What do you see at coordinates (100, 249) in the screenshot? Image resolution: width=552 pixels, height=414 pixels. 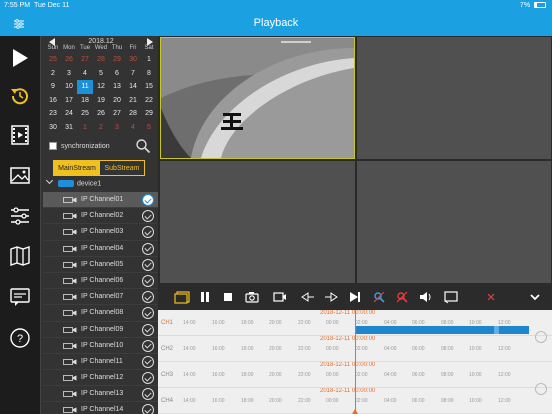 I see `channel-item: IP Channel04` at bounding box center [100, 249].